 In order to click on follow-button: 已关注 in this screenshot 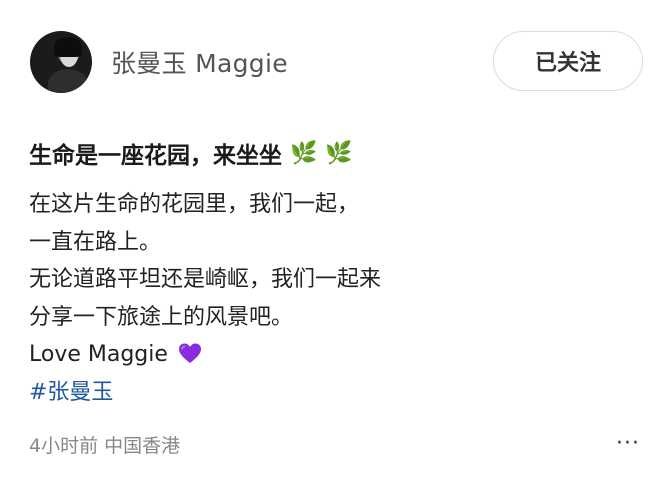, I will do `click(568, 61)`.